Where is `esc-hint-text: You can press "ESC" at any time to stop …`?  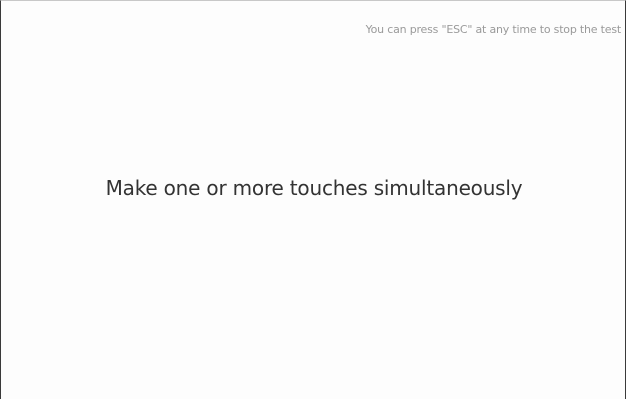 esc-hint-text: You can press "ESC" at any time to stop … is located at coordinates (493, 29).